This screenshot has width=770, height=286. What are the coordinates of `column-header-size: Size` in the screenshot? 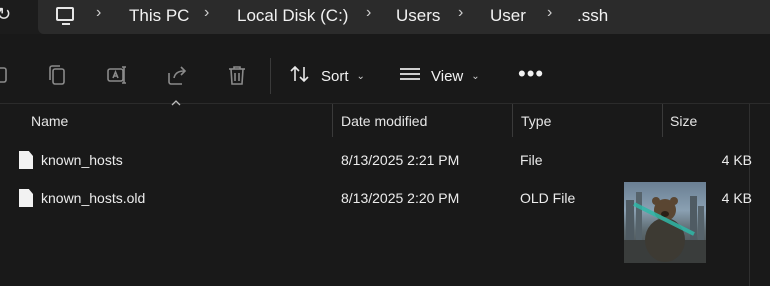 It's located at (683, 121).